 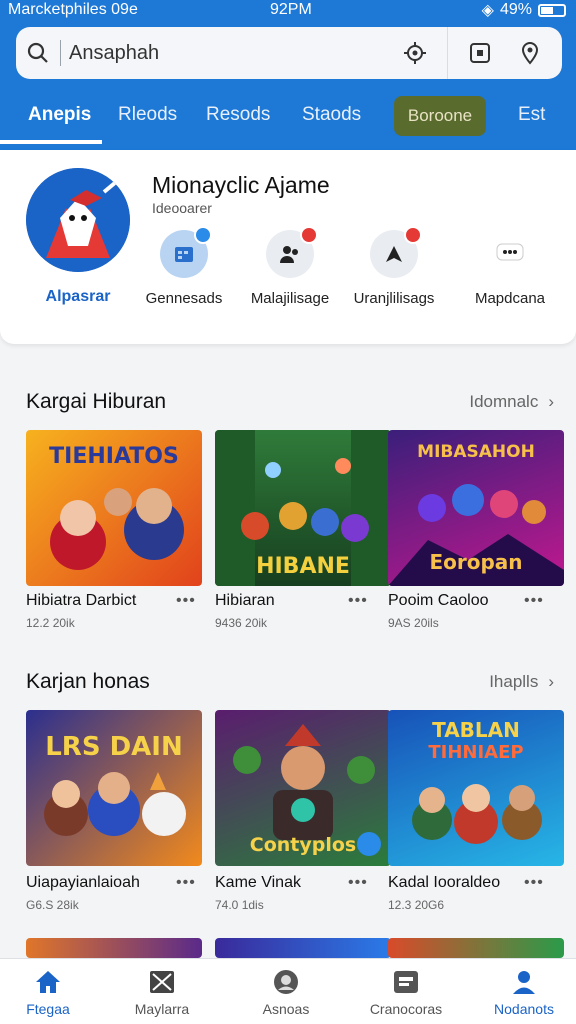 I want to click on nav-label: Cranocoras, so click(x=406, y=1009).